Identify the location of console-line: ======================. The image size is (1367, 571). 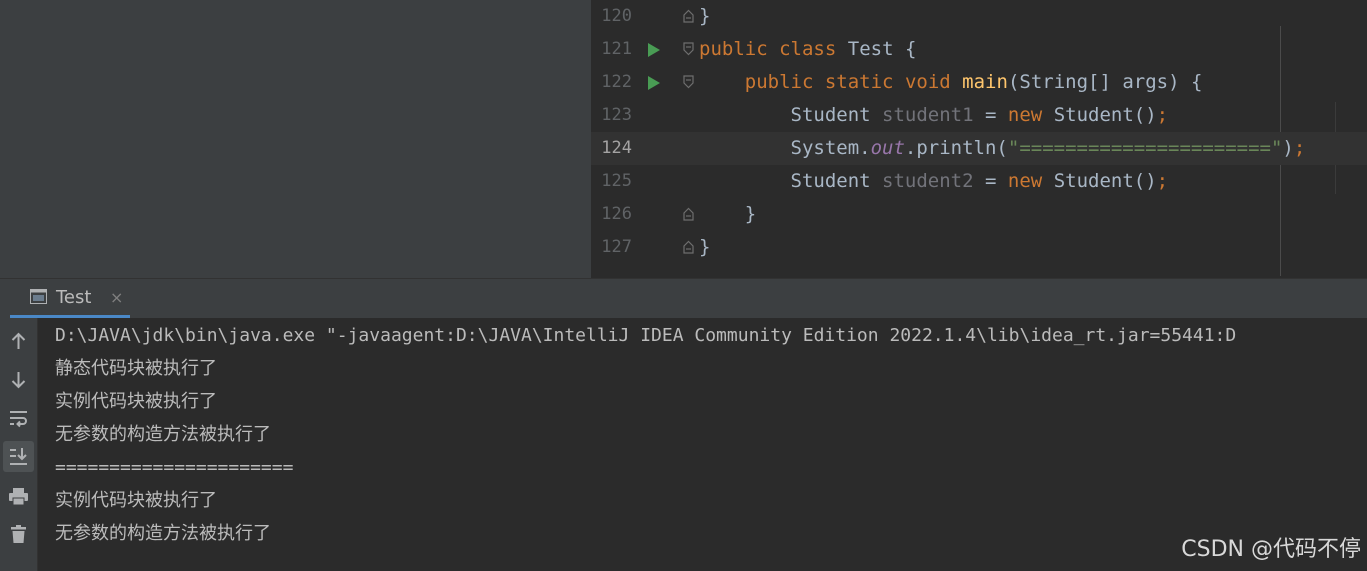
(174, 467).